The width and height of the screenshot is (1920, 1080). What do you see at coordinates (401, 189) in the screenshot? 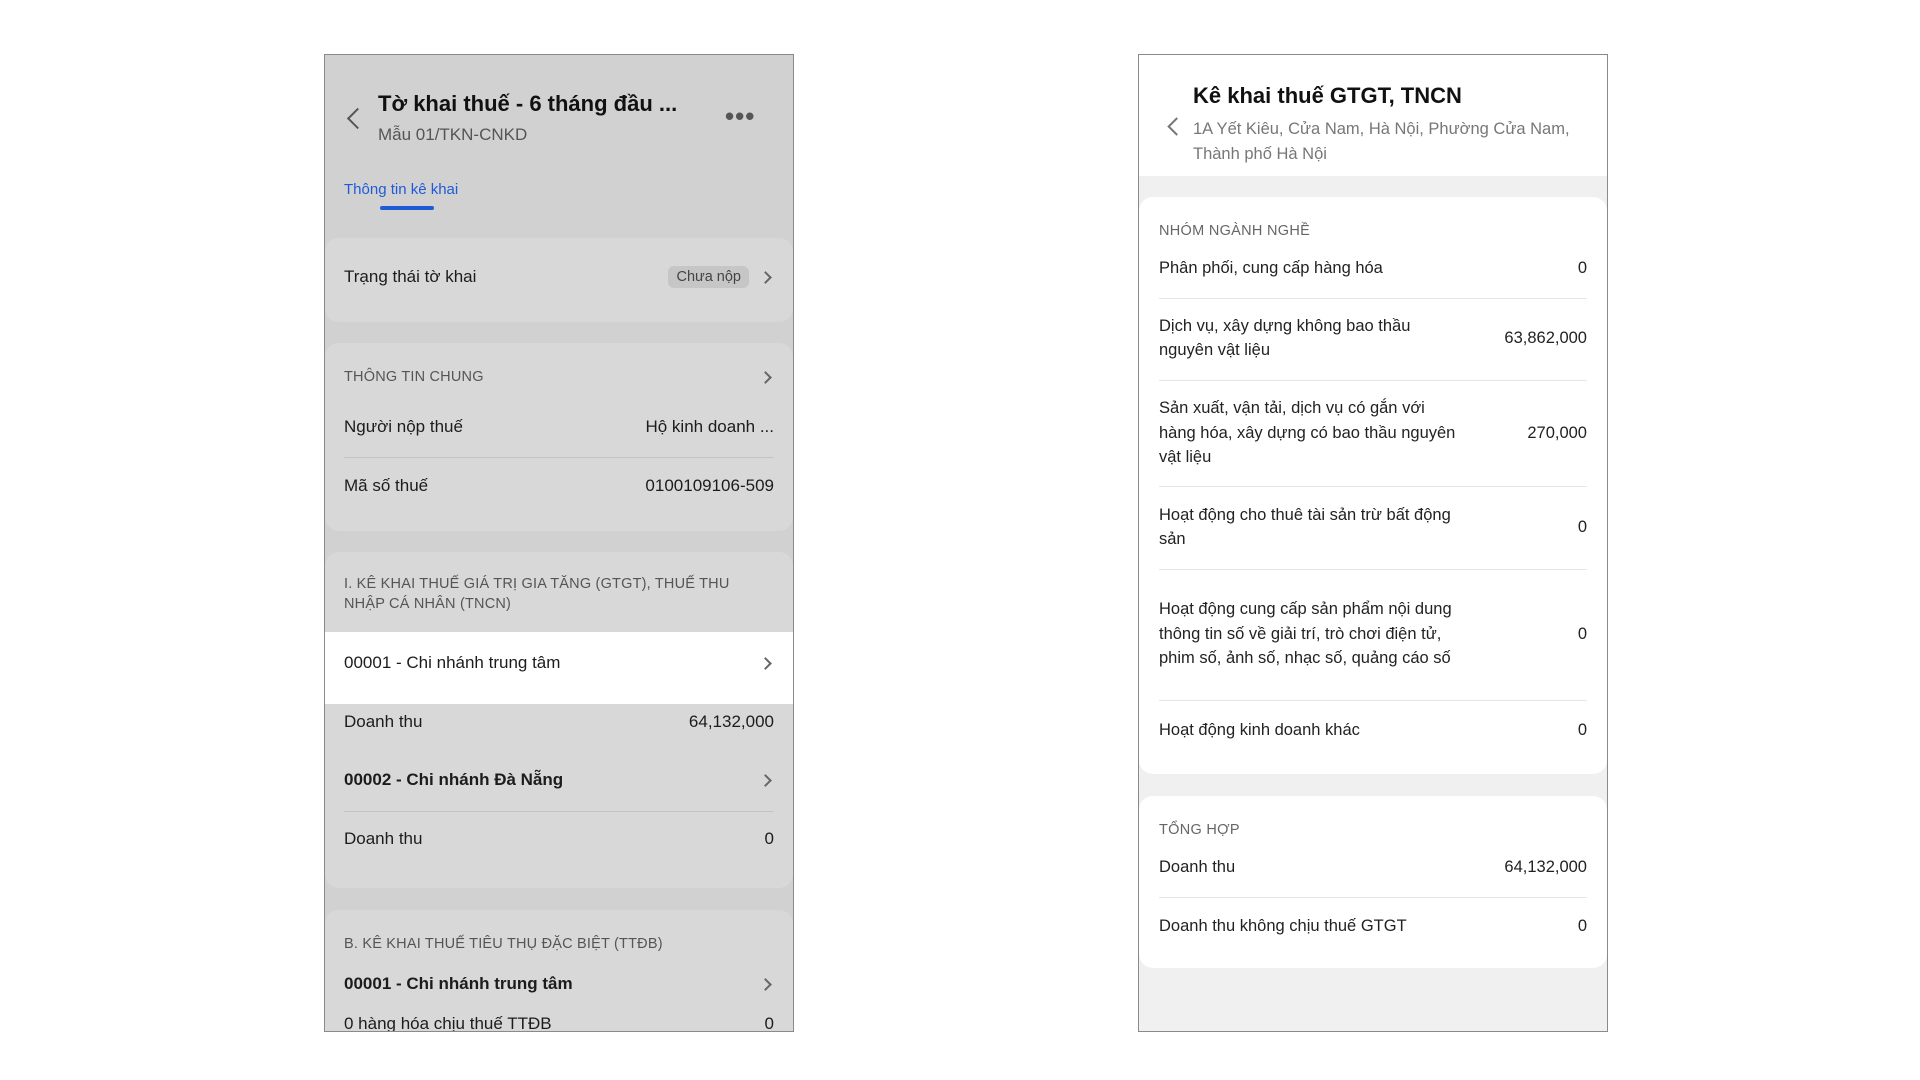
I see `tab-declaration-info: Thông tin kê khai` at bounding box center [401, 189].